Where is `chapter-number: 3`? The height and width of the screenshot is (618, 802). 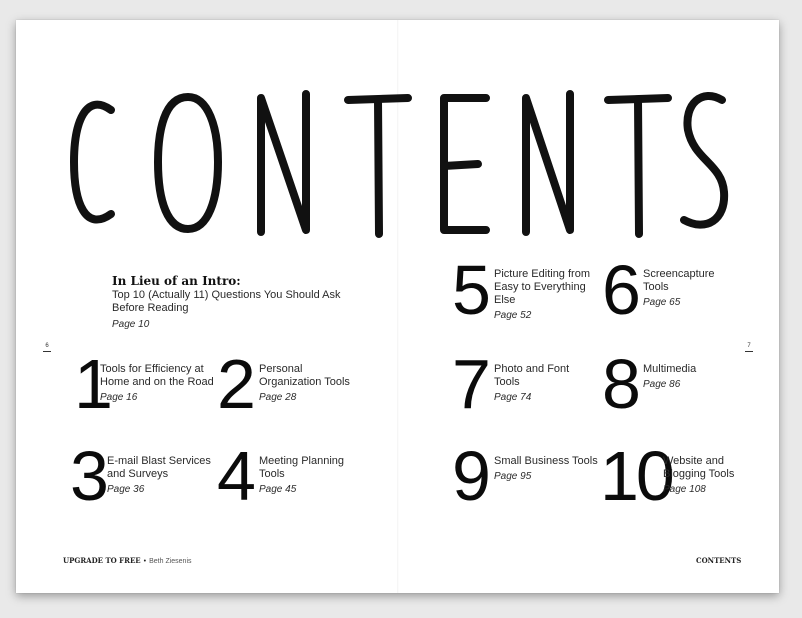 chapter-number: 3 is located at coordinates (89, 476).